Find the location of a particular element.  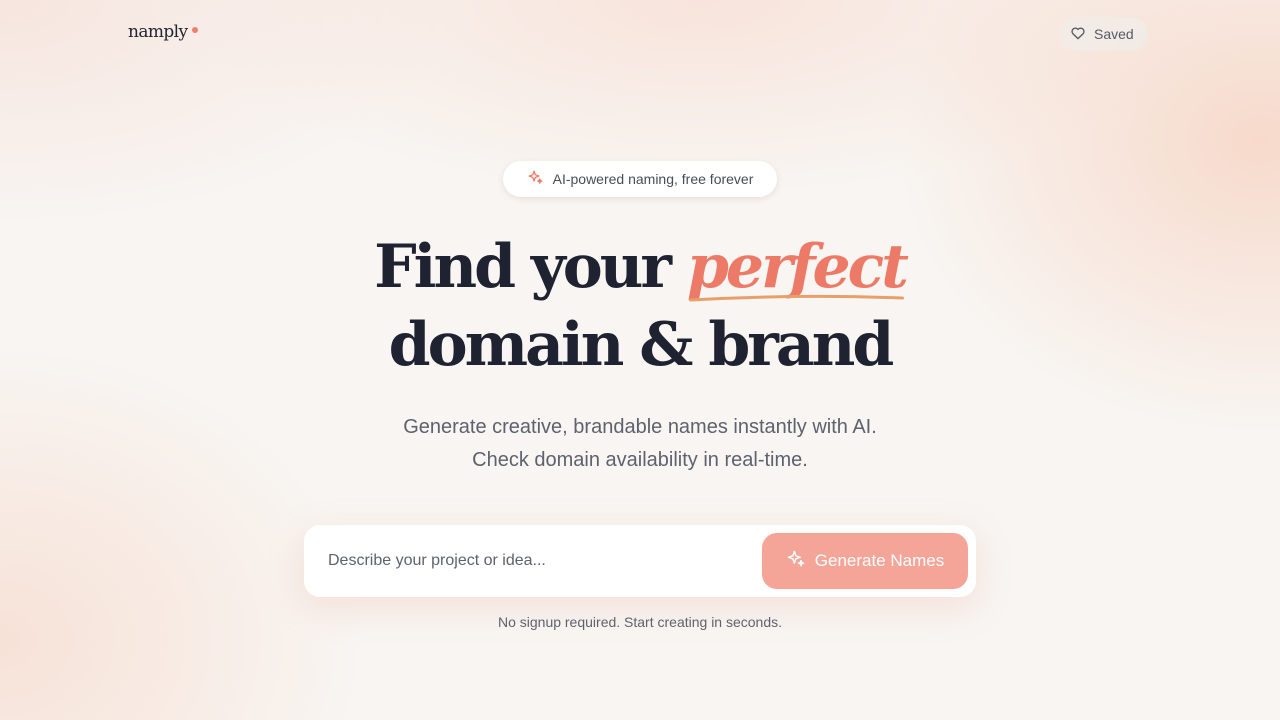

project-description-input is located at coordinates (538, 561).